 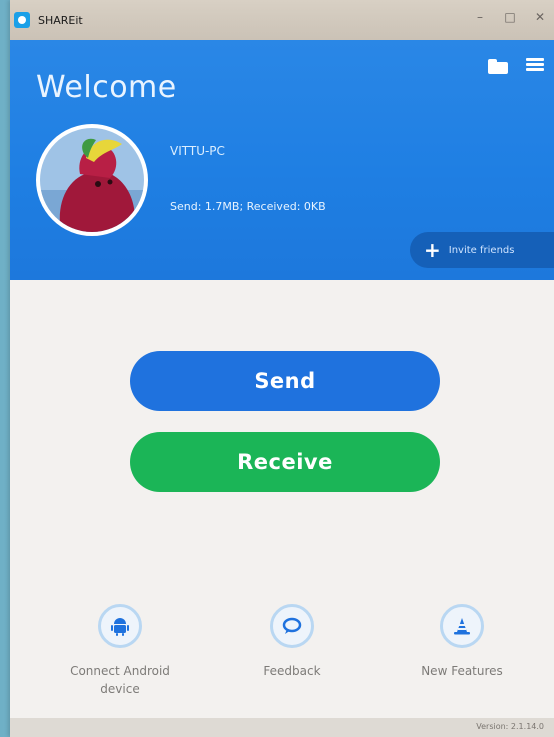 What do you see at coordinates (22, 20) in the screenshot?
I see `shareit-app-icon` at bounding box center [22, 20].